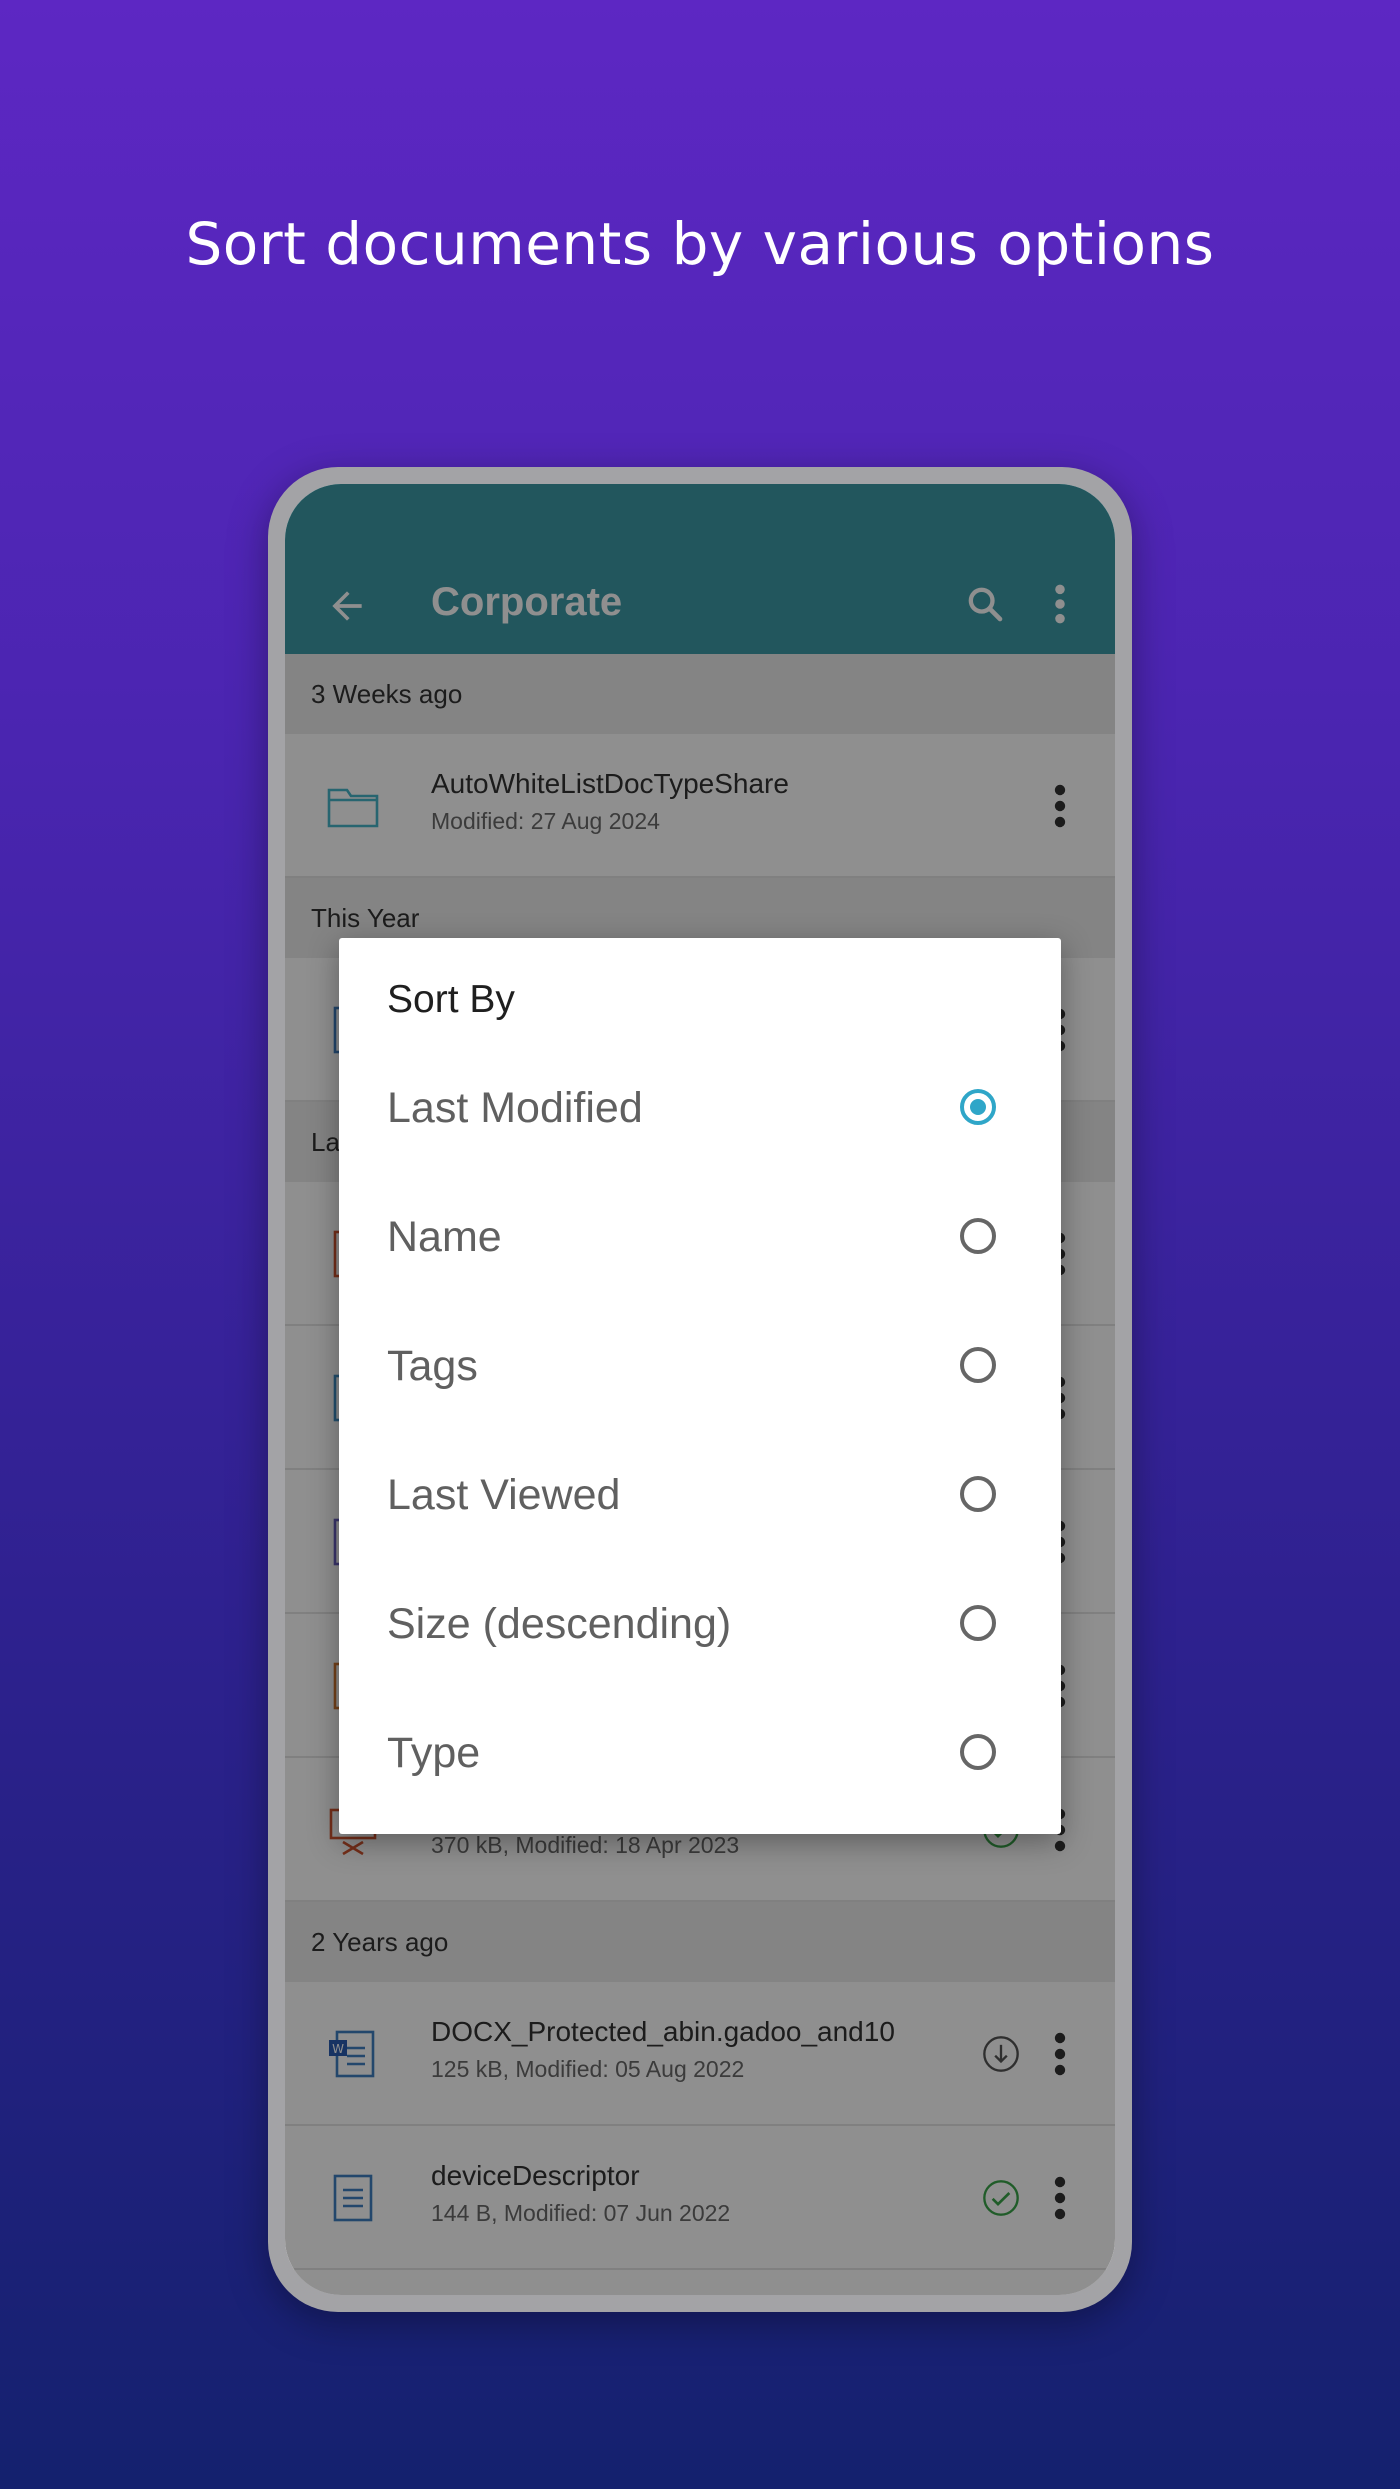 The height and width of the screenshot is (2489, 1400). Describe the element at coordinates (700, 1368) in the screenshot. I see `sort-option-tags: Tags` at that location.